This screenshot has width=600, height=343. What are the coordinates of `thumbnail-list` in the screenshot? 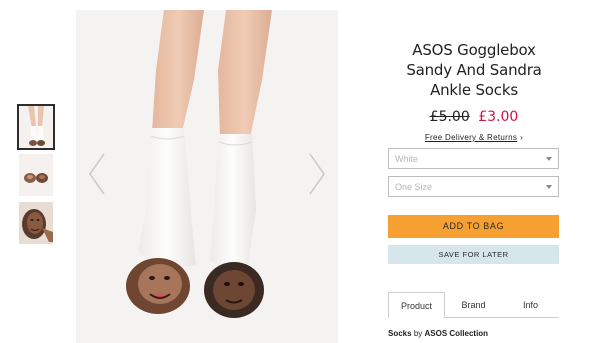 It's located at (36, 177).